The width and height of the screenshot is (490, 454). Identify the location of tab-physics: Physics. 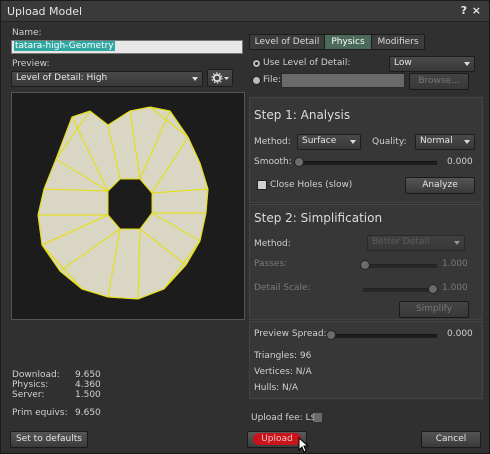
(348, 42).